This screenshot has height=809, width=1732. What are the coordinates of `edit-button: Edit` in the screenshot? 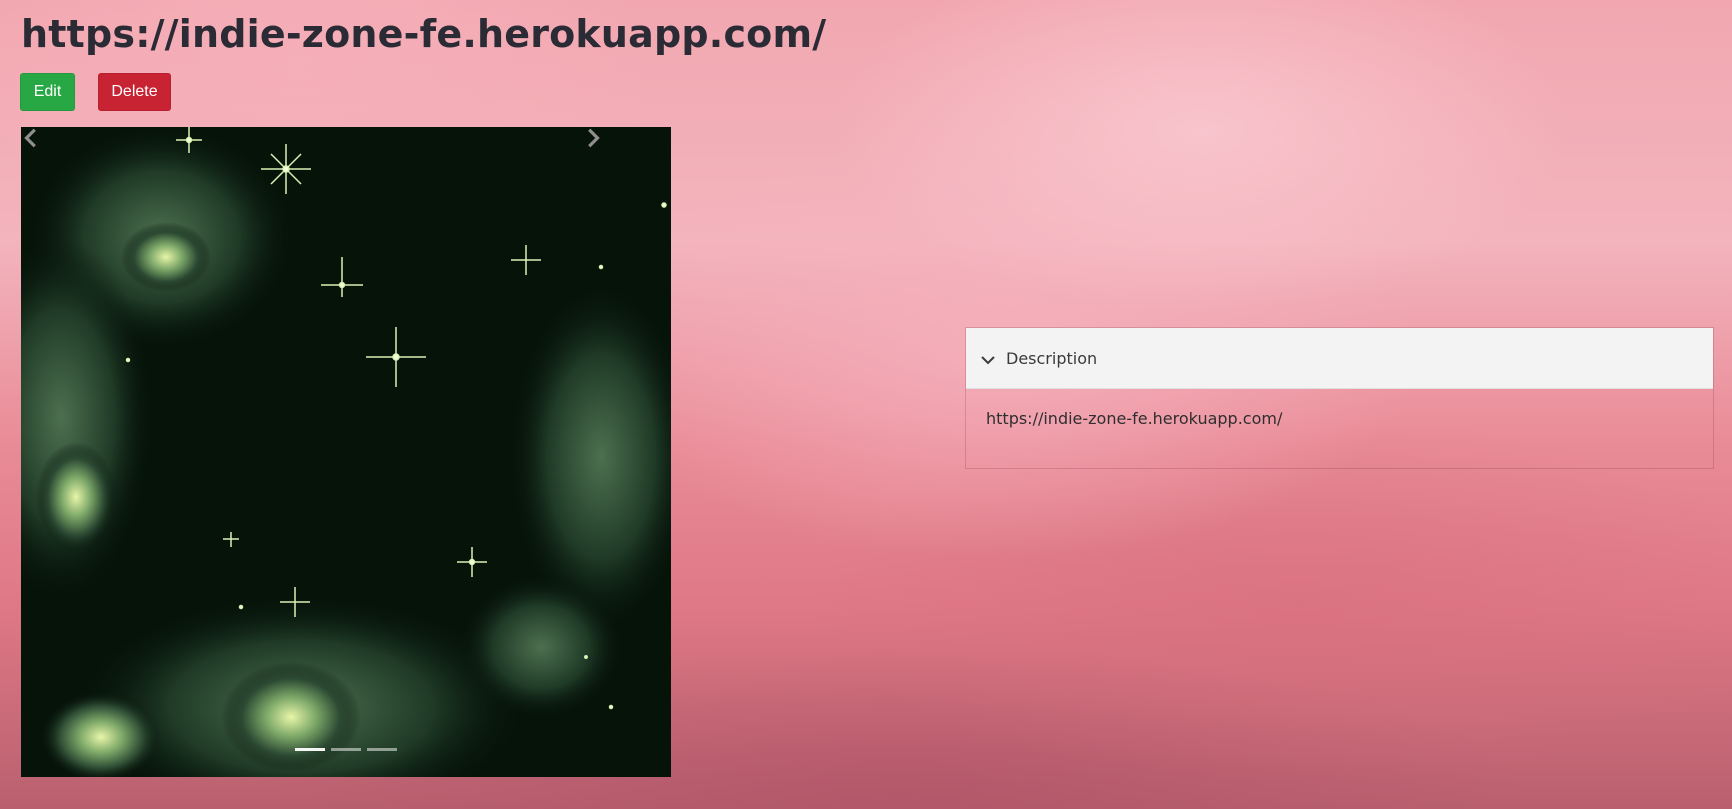 It's located at (47, 92).